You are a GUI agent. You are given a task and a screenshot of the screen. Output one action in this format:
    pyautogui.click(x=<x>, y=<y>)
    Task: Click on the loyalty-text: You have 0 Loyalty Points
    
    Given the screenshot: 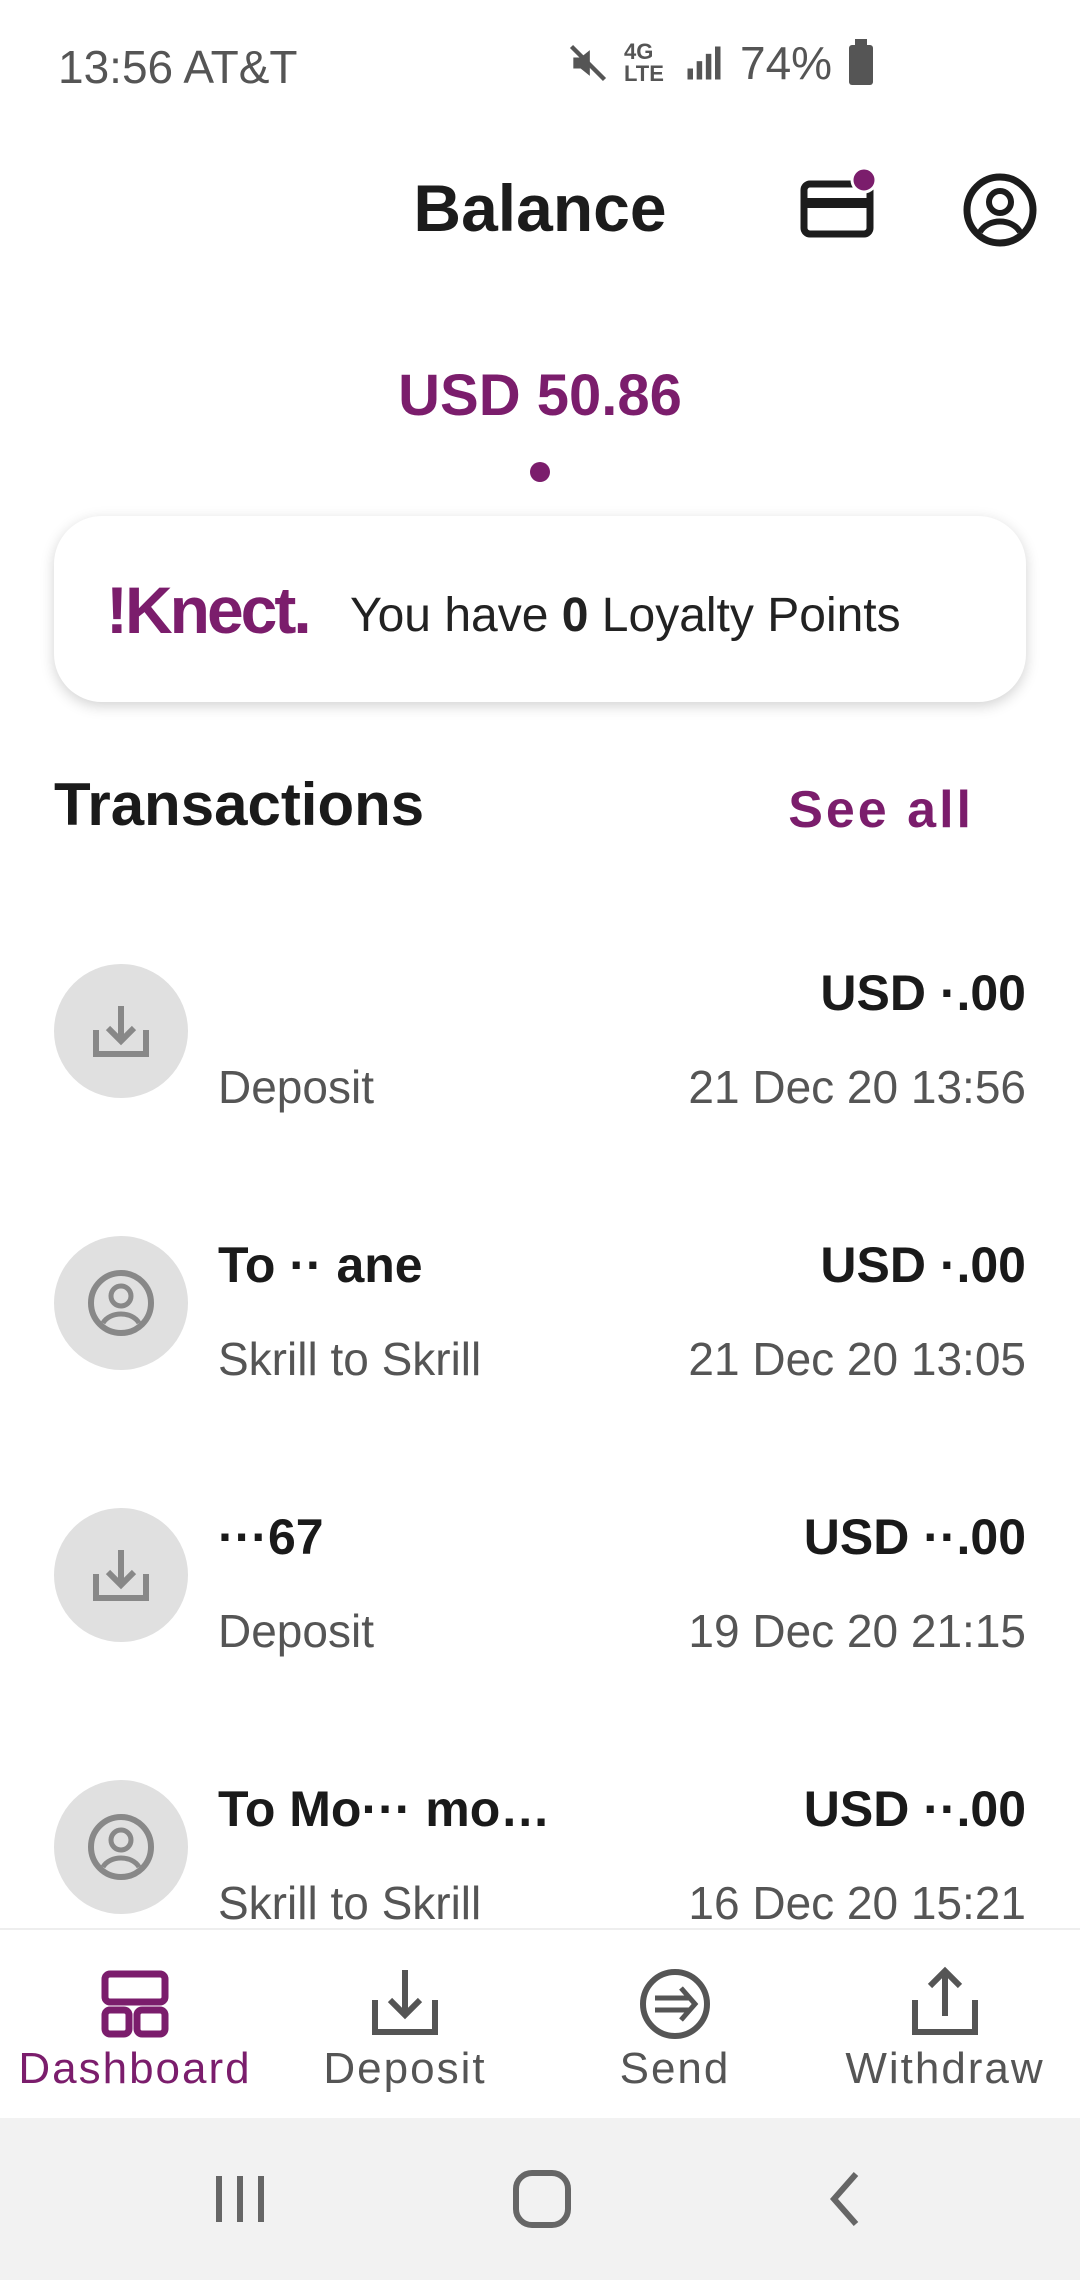 What is the action you would take?
    pyautogui.click(x=625, y=615)
    